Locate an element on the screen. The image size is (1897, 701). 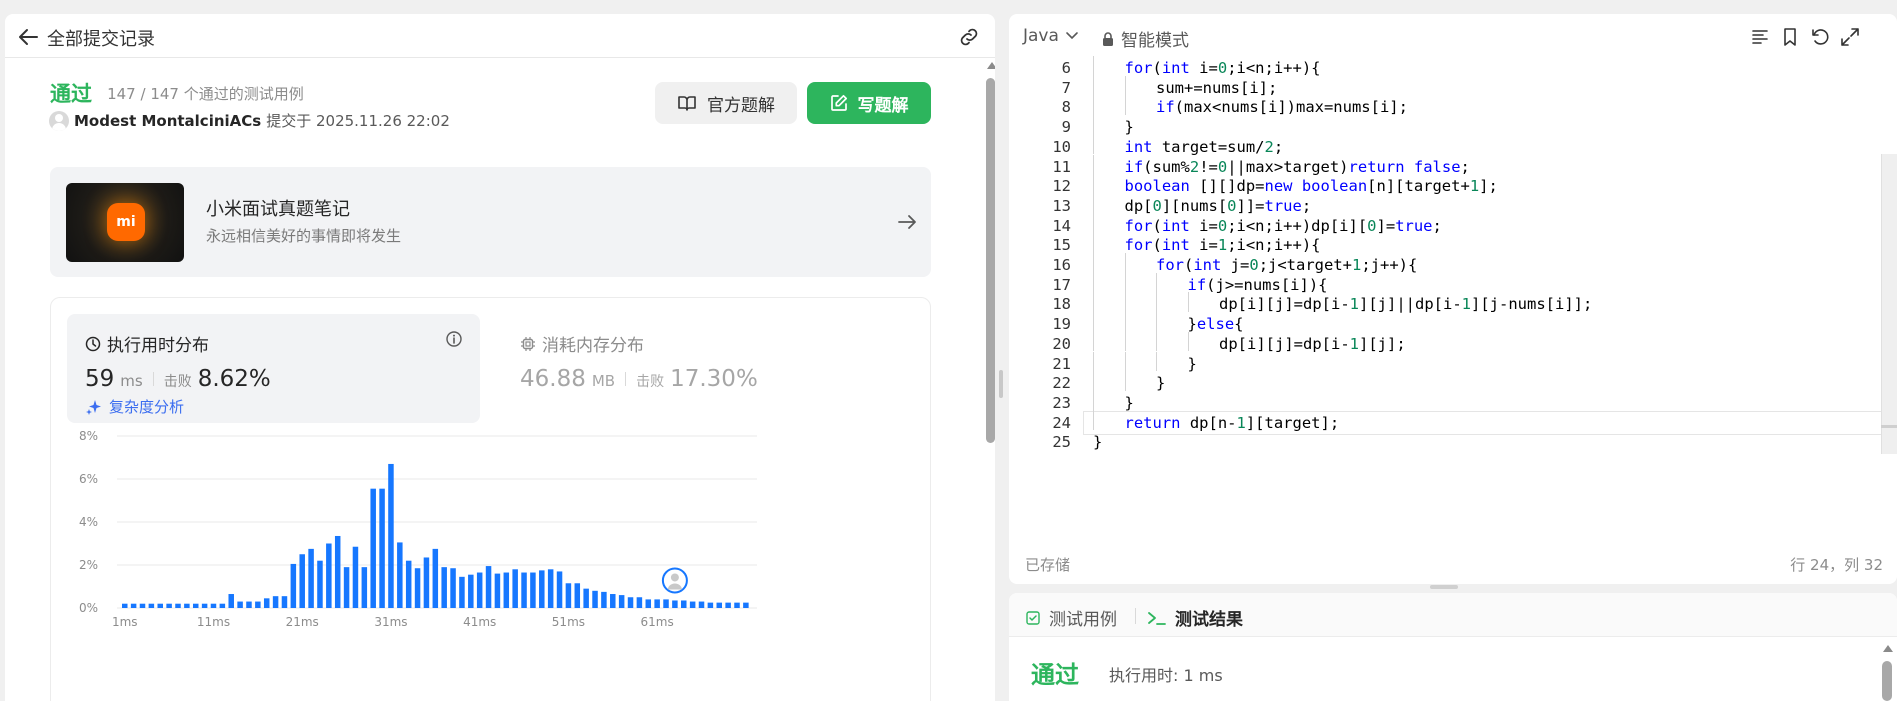
result-scrollbar is located at coordinates (1888, 671).